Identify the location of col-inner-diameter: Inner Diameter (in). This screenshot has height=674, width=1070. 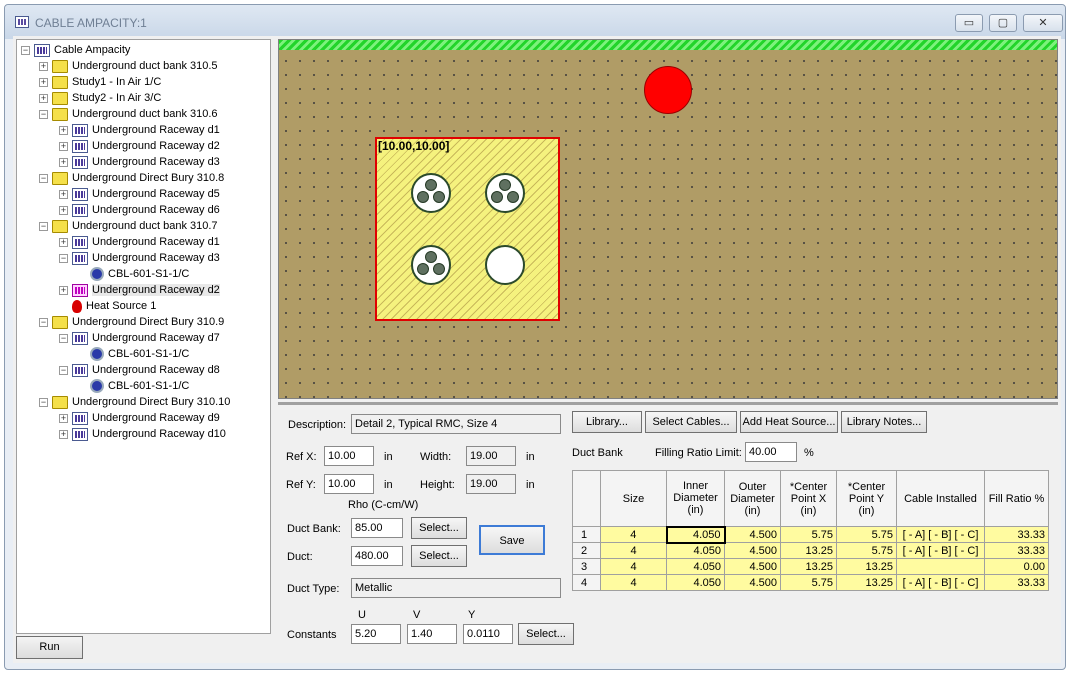
(695, 498).